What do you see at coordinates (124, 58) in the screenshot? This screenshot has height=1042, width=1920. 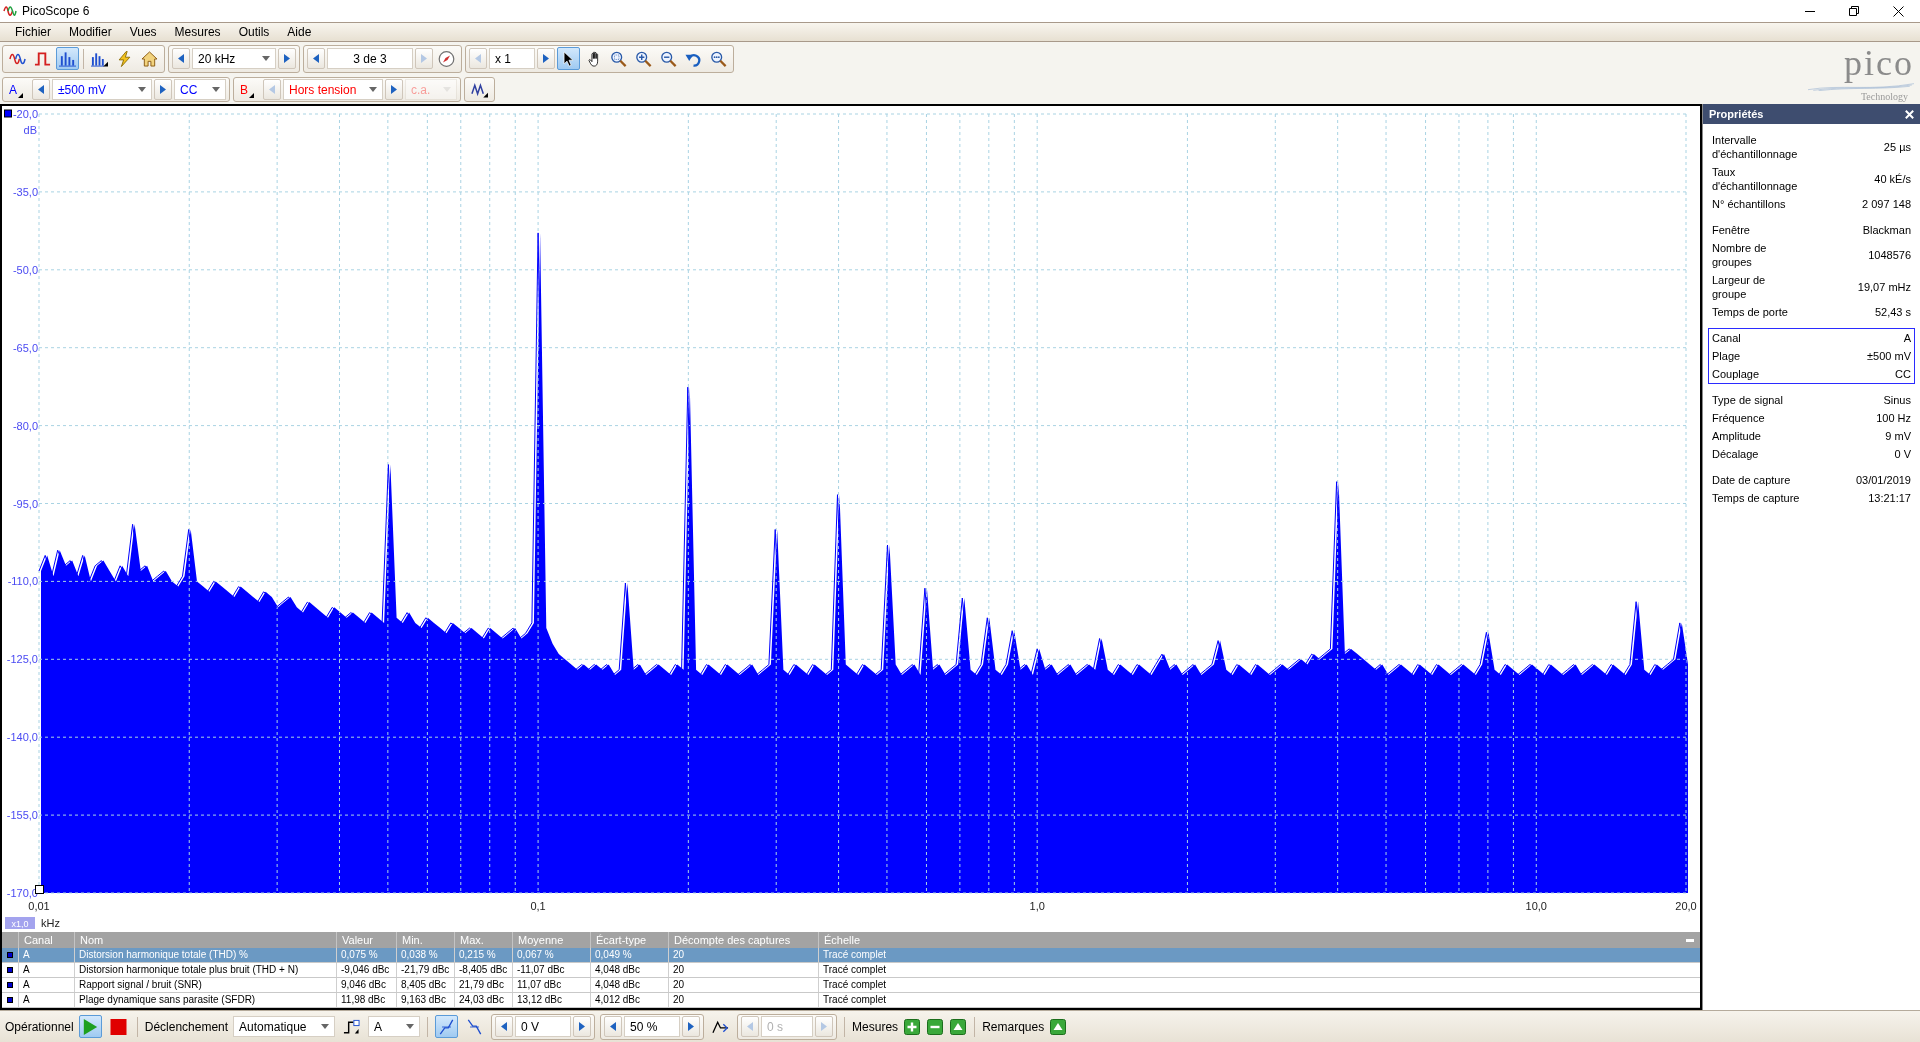 I see `lightning-icon` at bounding box center [124, 58].